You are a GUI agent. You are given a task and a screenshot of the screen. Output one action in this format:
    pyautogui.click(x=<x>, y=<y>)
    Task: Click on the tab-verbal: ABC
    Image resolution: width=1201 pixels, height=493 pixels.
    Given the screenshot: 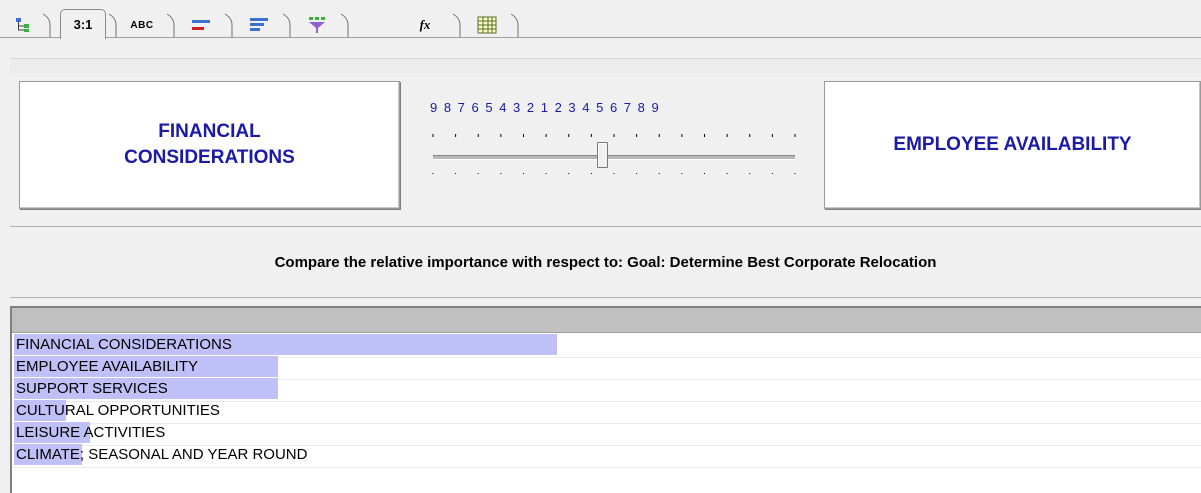 What is the action you would take?
    pyautogui.click(x=142, y=25)
    